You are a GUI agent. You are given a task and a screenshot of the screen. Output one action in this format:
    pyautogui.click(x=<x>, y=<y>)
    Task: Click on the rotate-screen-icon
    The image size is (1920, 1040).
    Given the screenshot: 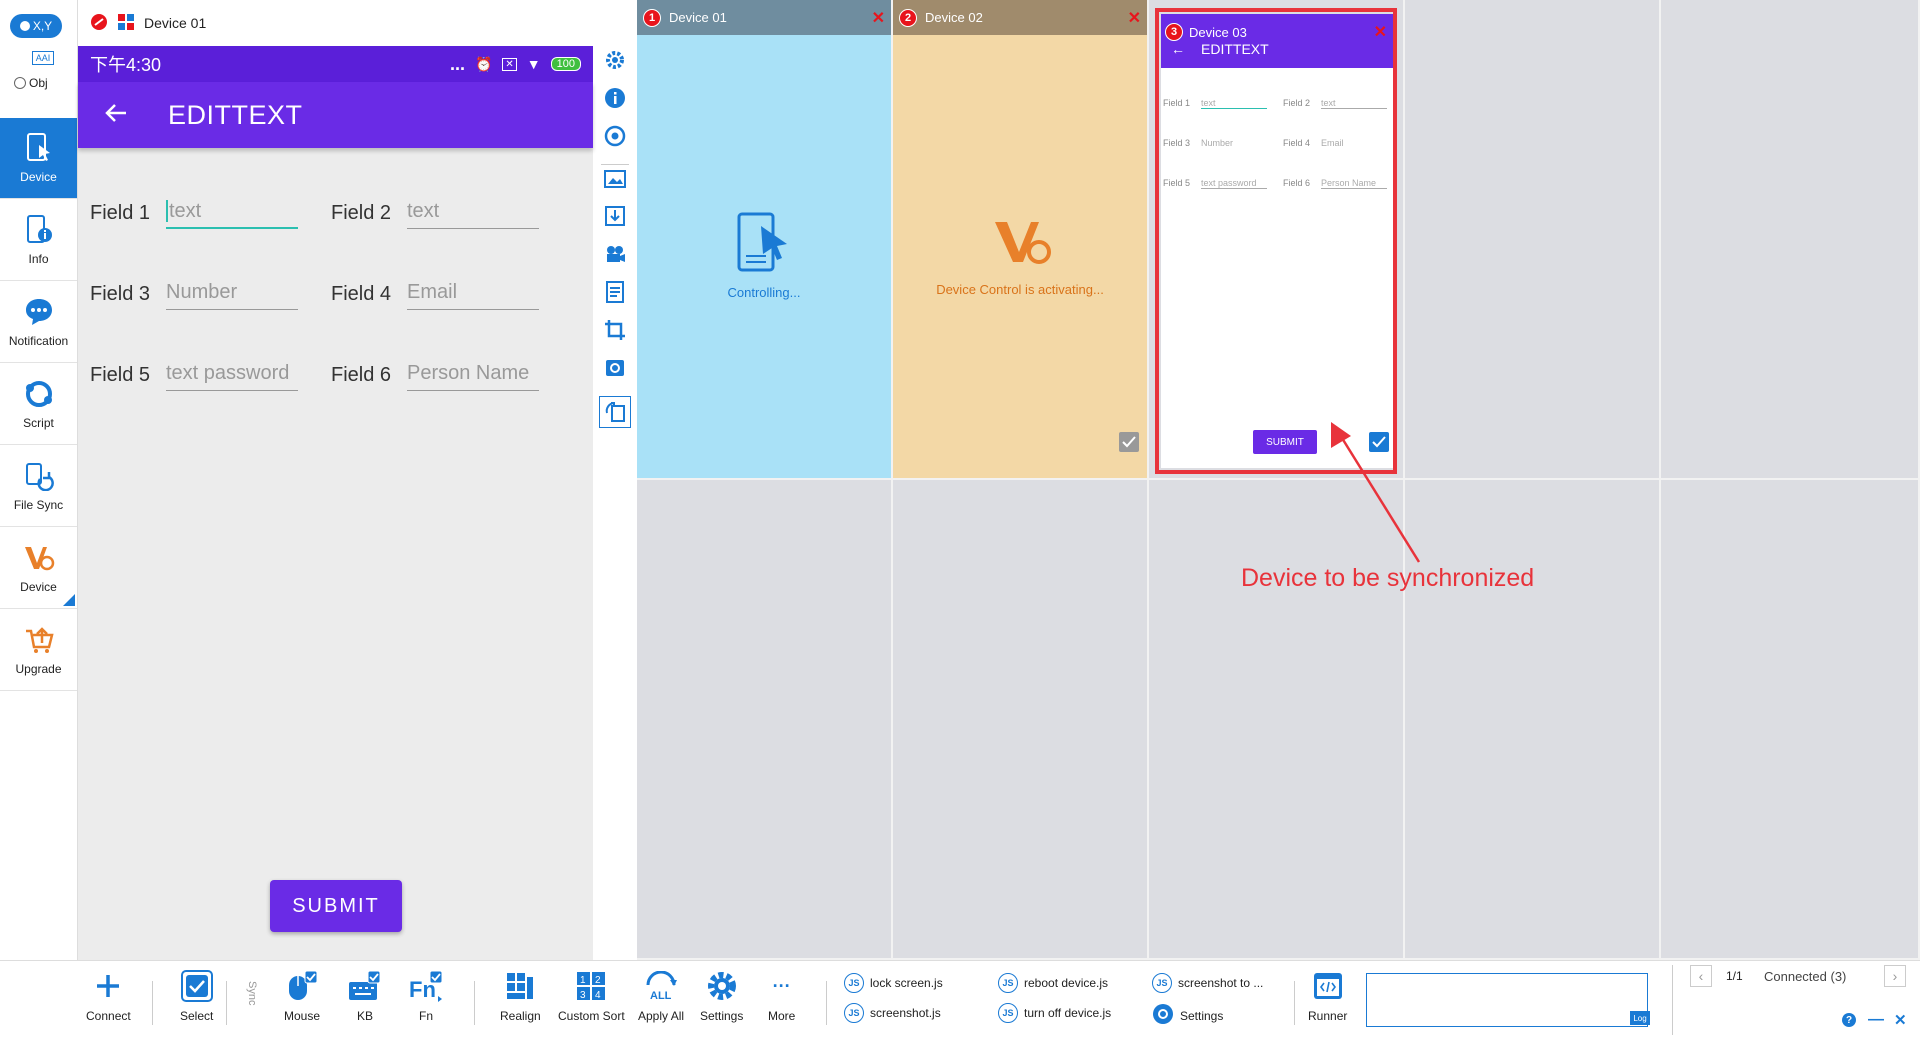 What is the action you would take?
    pyautogui.click(x=615, y=412)
    